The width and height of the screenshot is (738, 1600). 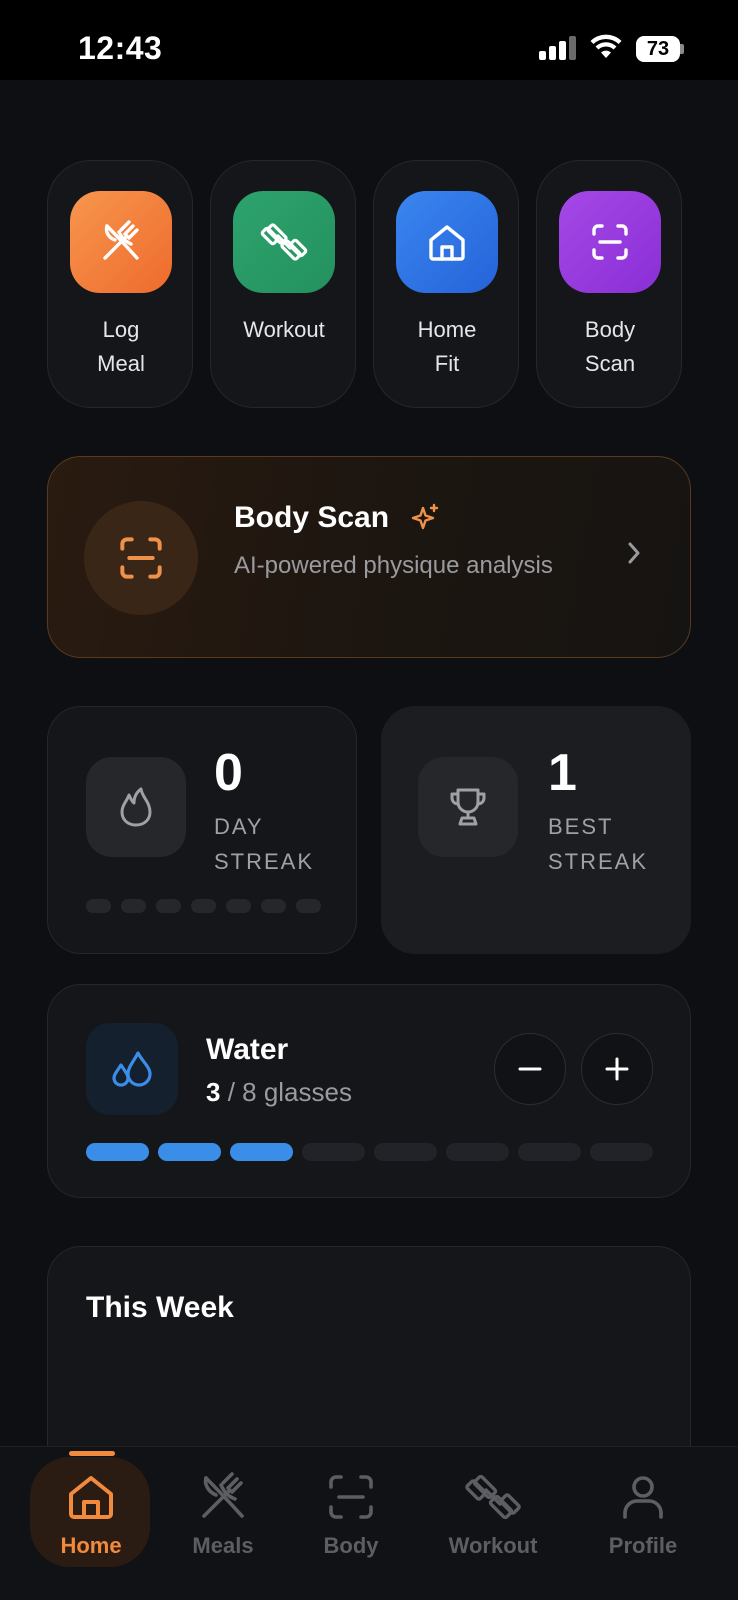 I want to click on log-meal-label: Log Meal, so click(x=121, y=346).